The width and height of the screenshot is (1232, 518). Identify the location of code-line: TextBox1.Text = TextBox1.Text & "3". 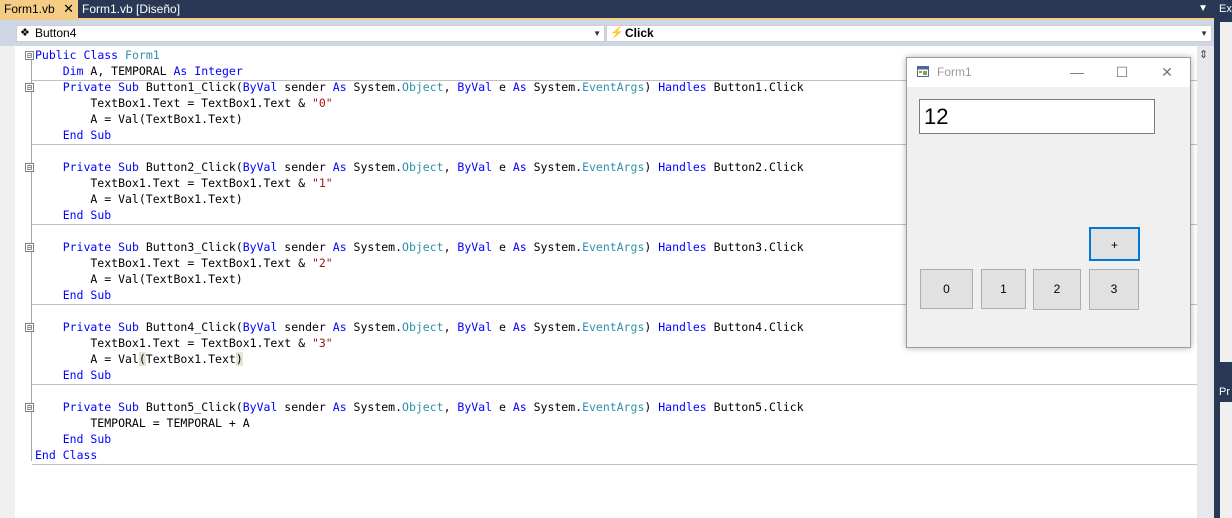
(184, 343).